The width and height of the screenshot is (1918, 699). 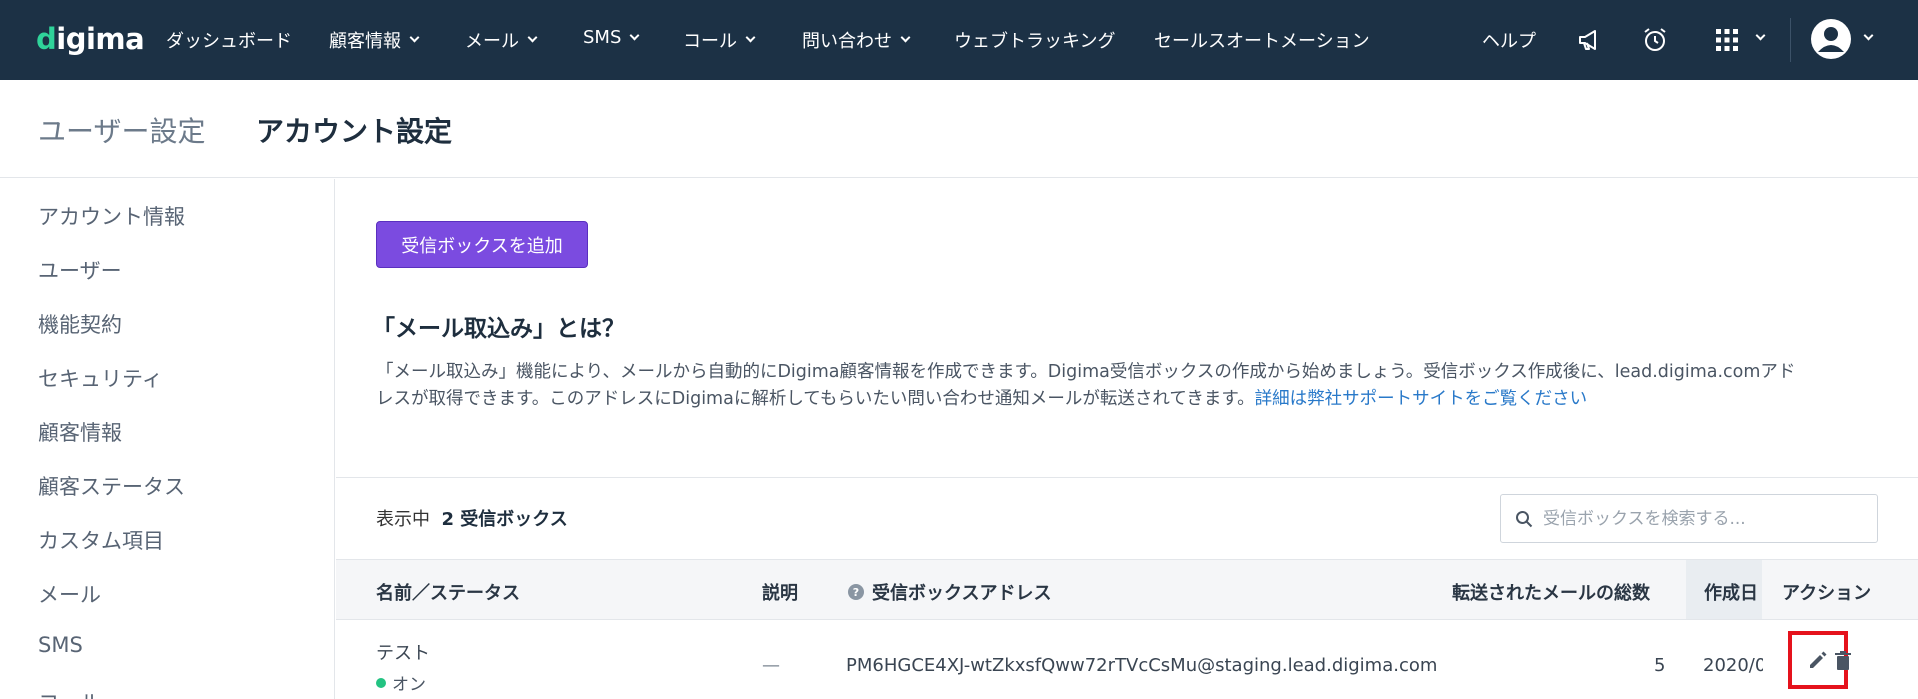 I want to click on created-date: 2020/0, so click(x=1733, y=665).